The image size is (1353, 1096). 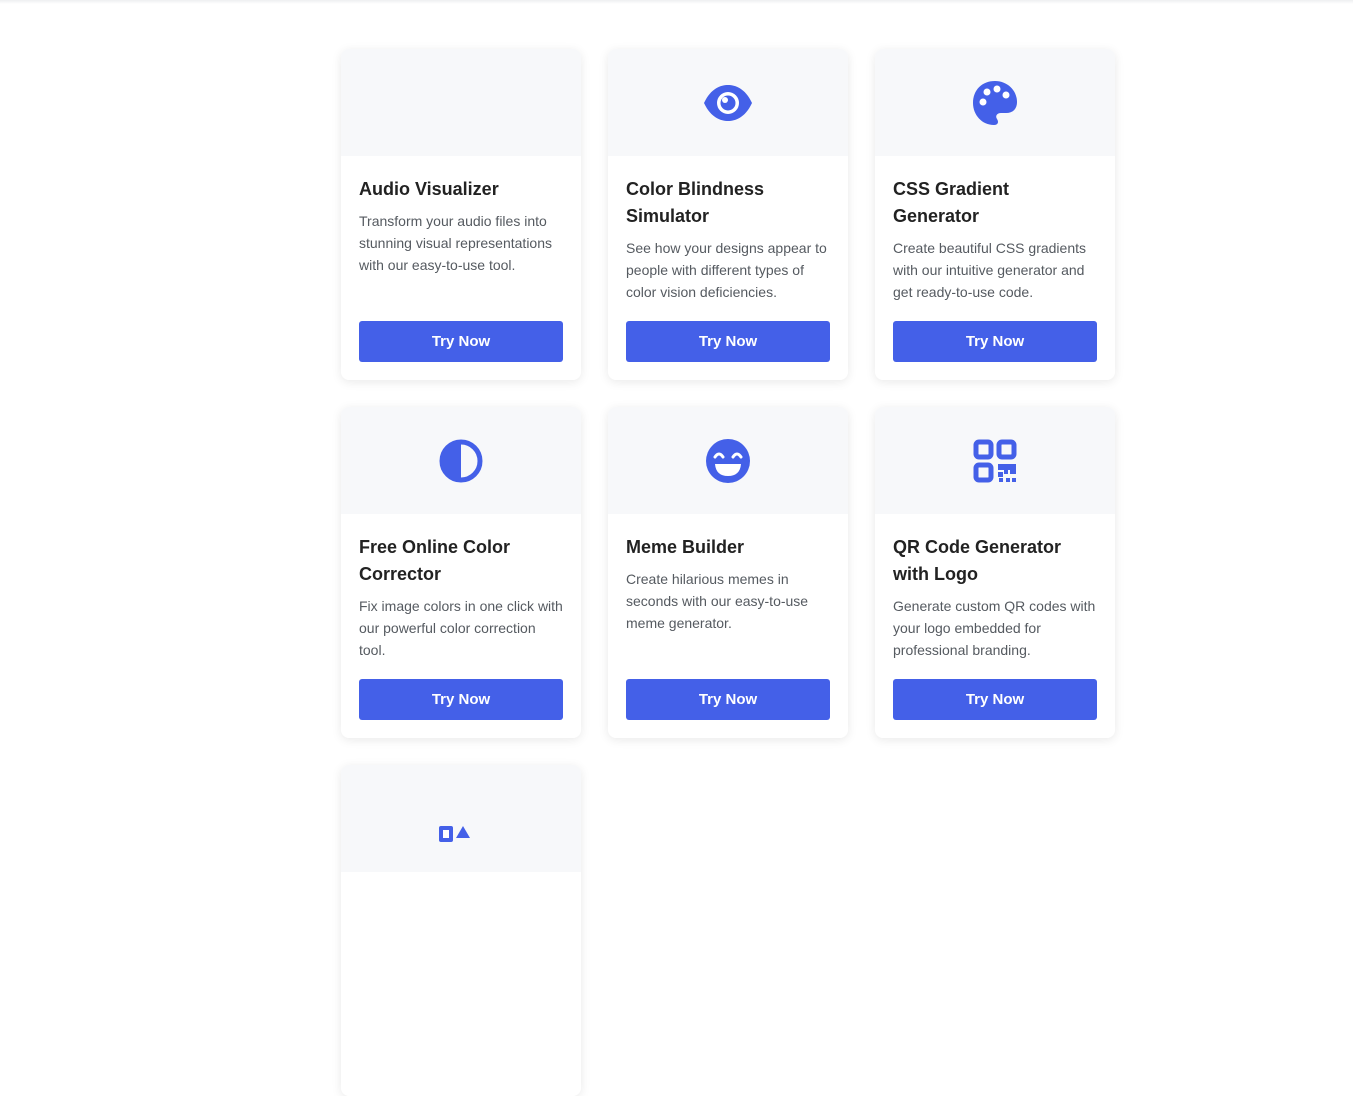 What do you see at coordinates (685, 547) in the screenshot?
I see `card-title: Meme Builder` at bounding box center [685, 547].